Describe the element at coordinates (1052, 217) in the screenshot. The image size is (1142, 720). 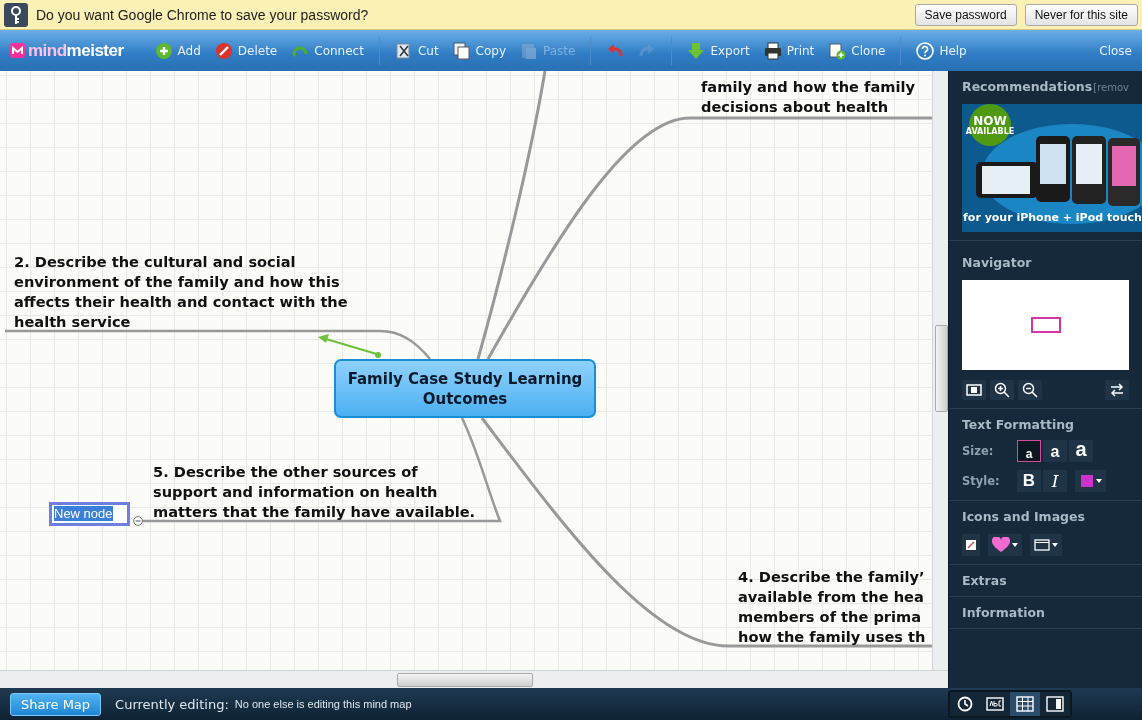
I see `ad-caption: for your iPhone + iPod touch` at that location.